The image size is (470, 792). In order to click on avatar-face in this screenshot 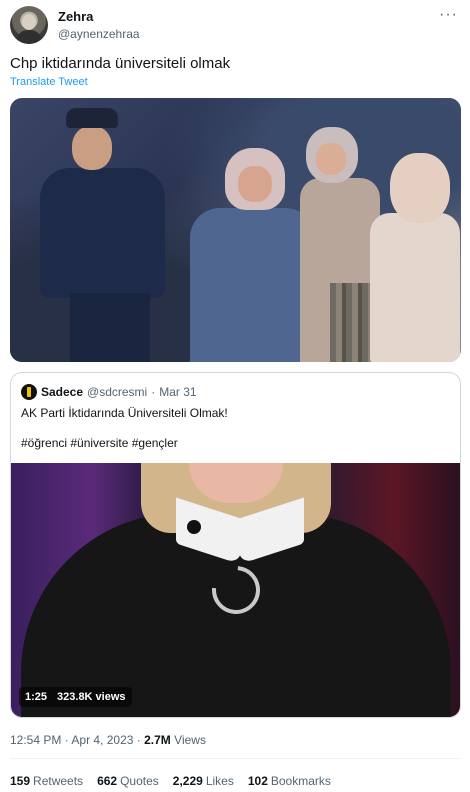, I will do `click(29, 22)`.